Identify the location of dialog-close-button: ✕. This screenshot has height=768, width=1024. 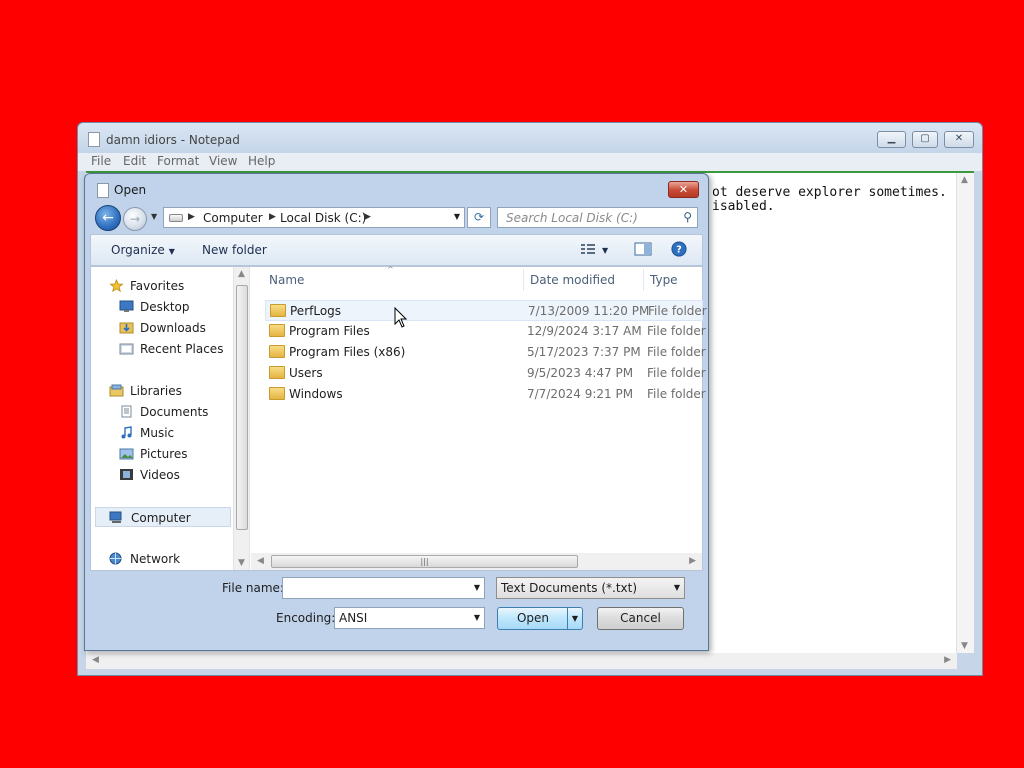
(683, 189).